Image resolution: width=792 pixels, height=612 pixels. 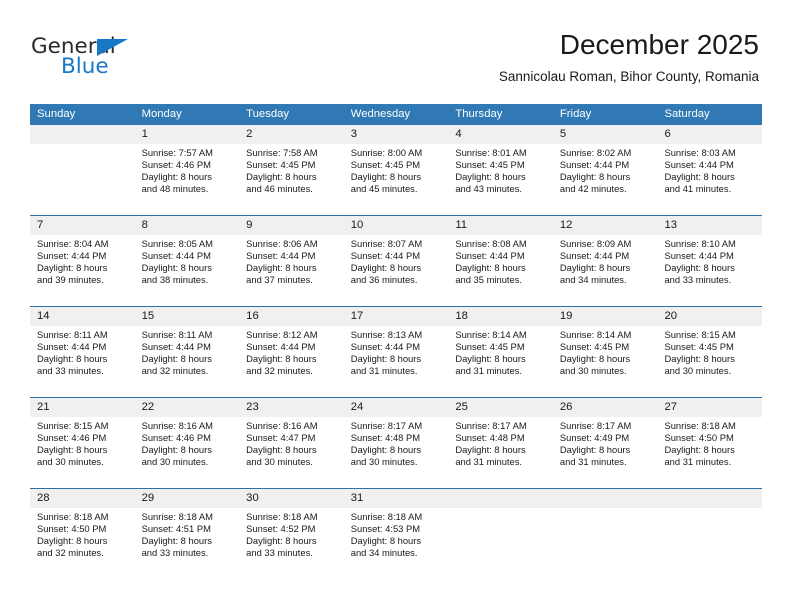 What do you see at coordinates (148, 316) in the screenshot?
I see `day-number: 15` at bounding box center [148, 316].